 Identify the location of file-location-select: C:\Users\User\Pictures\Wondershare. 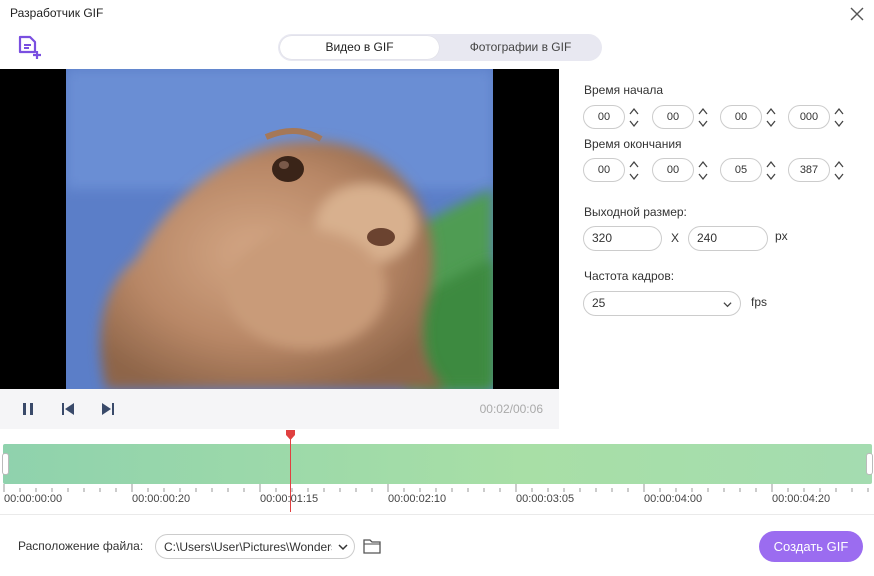
(255, 546).